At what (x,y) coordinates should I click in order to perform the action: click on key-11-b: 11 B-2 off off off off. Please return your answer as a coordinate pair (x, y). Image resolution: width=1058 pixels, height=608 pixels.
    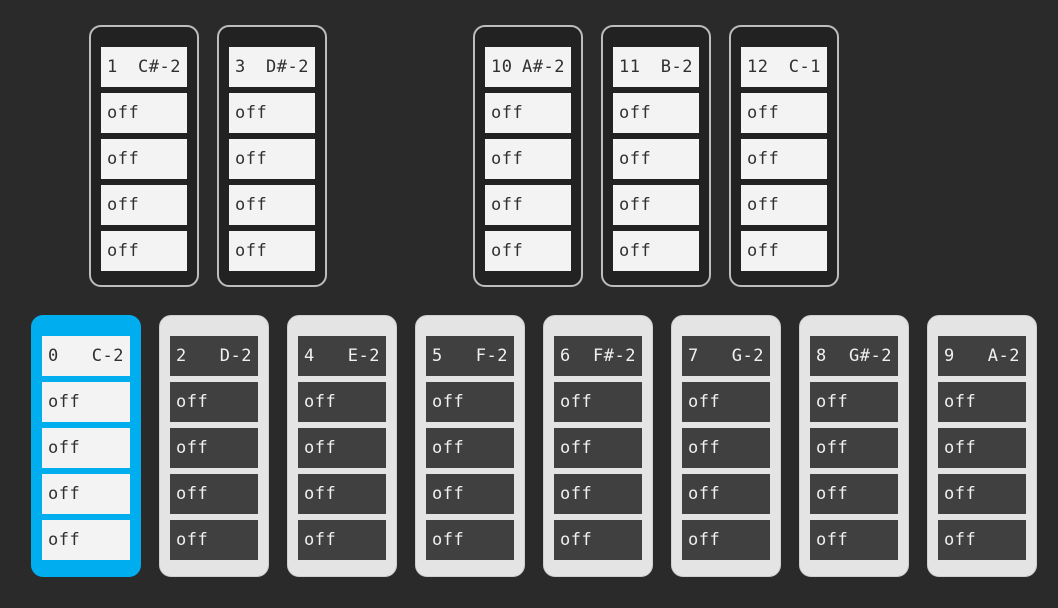
    Looking at the image, I should click on (656, 156).